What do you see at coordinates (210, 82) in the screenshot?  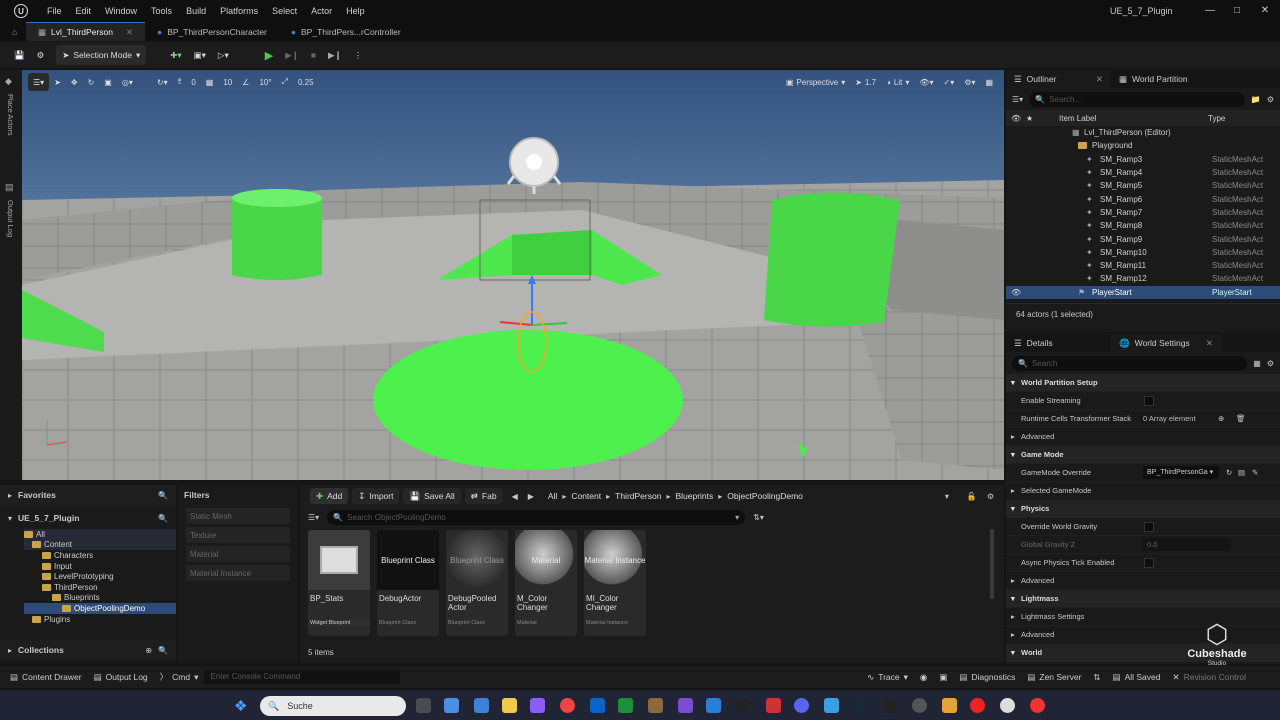 I see `grid-icon: ▦` at bounding box center [210, 82].